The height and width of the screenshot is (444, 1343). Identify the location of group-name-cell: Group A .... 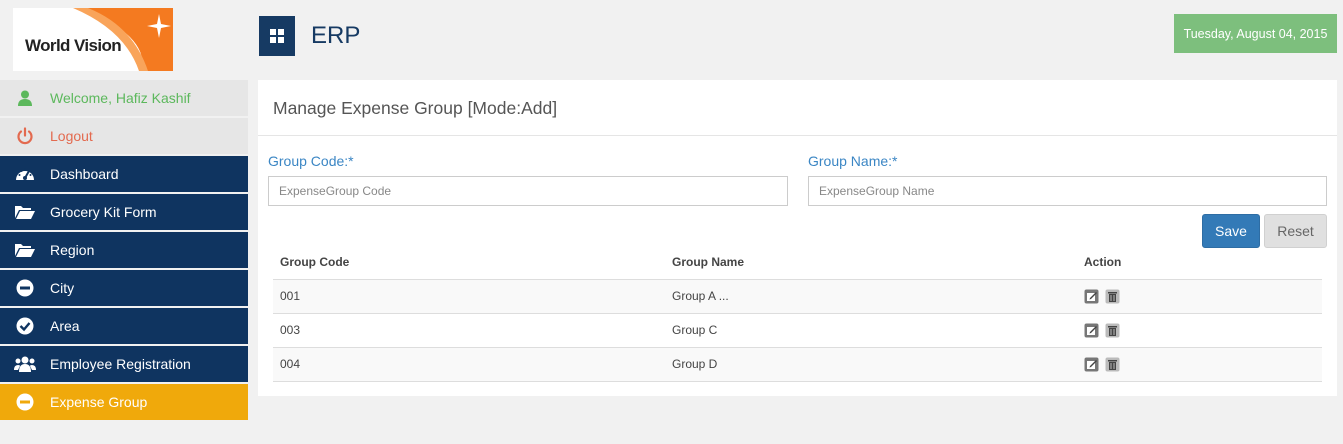
(871, 296).